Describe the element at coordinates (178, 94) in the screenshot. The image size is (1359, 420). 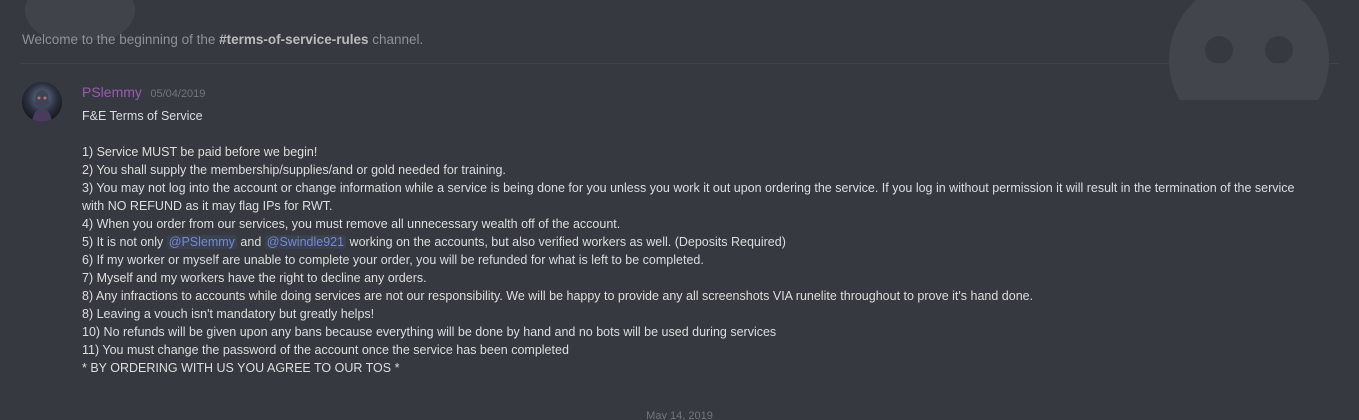
I see `message-timestamp: 05/04/2019` at that location.